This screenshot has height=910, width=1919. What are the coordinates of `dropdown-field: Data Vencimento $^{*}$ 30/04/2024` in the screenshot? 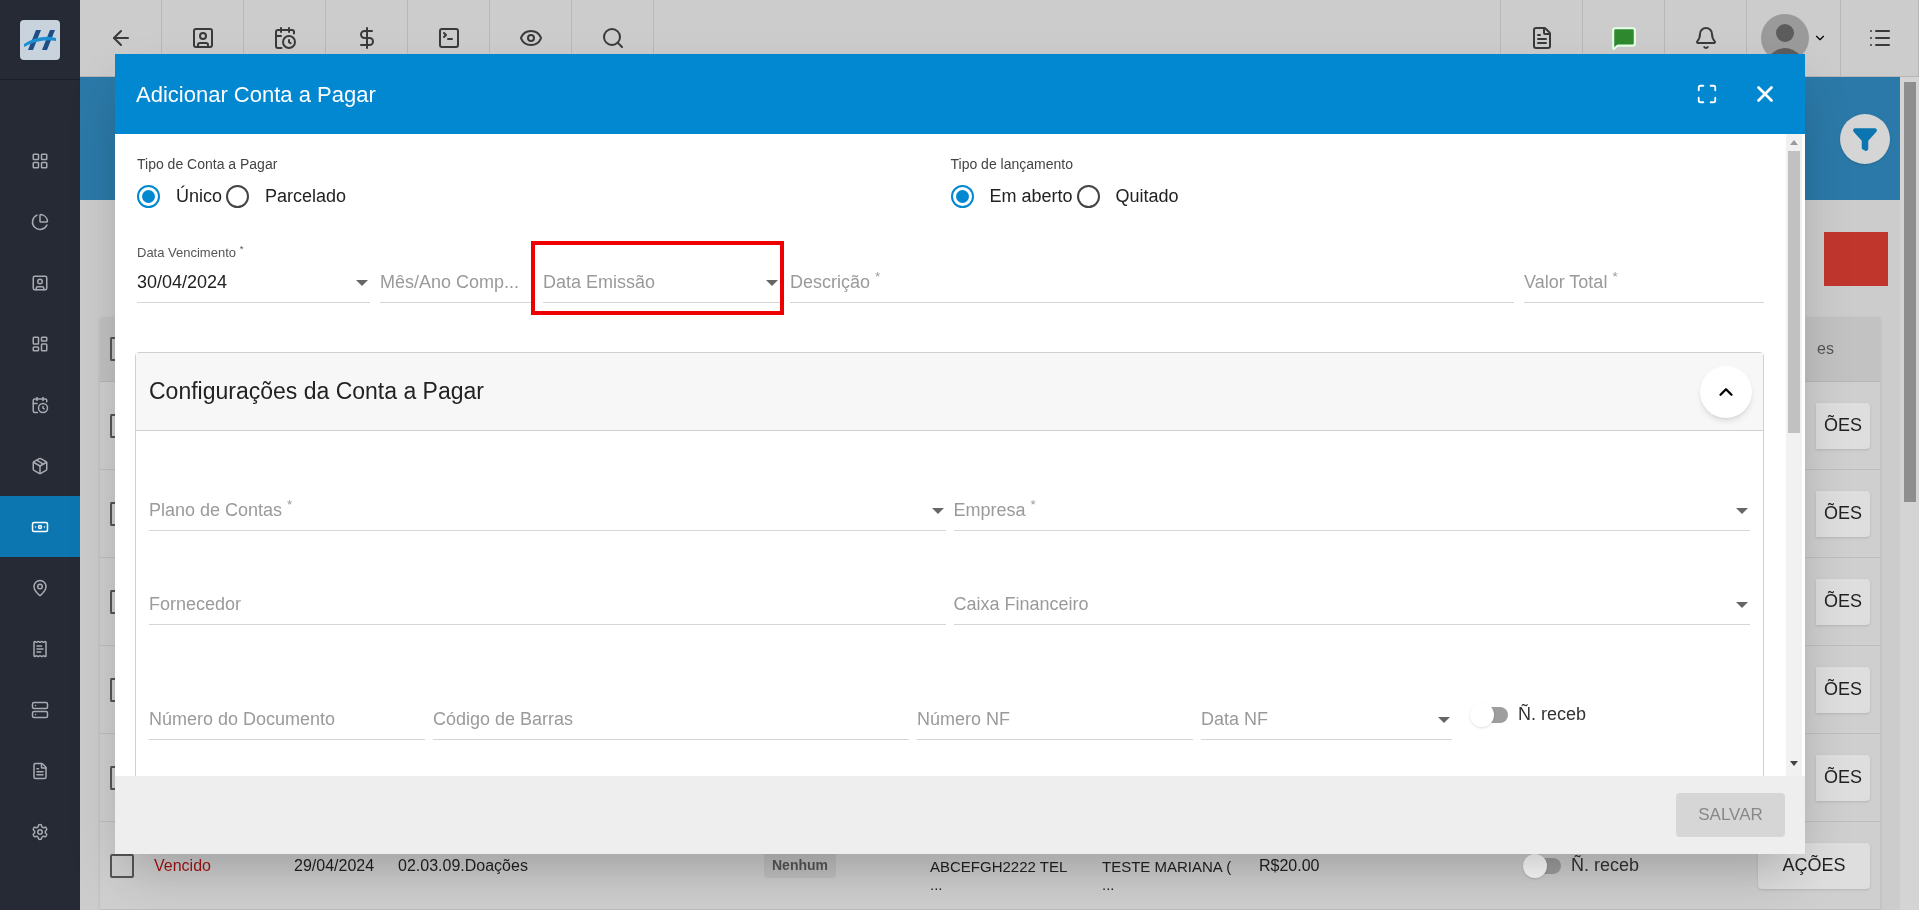 It's located at (253, 275).